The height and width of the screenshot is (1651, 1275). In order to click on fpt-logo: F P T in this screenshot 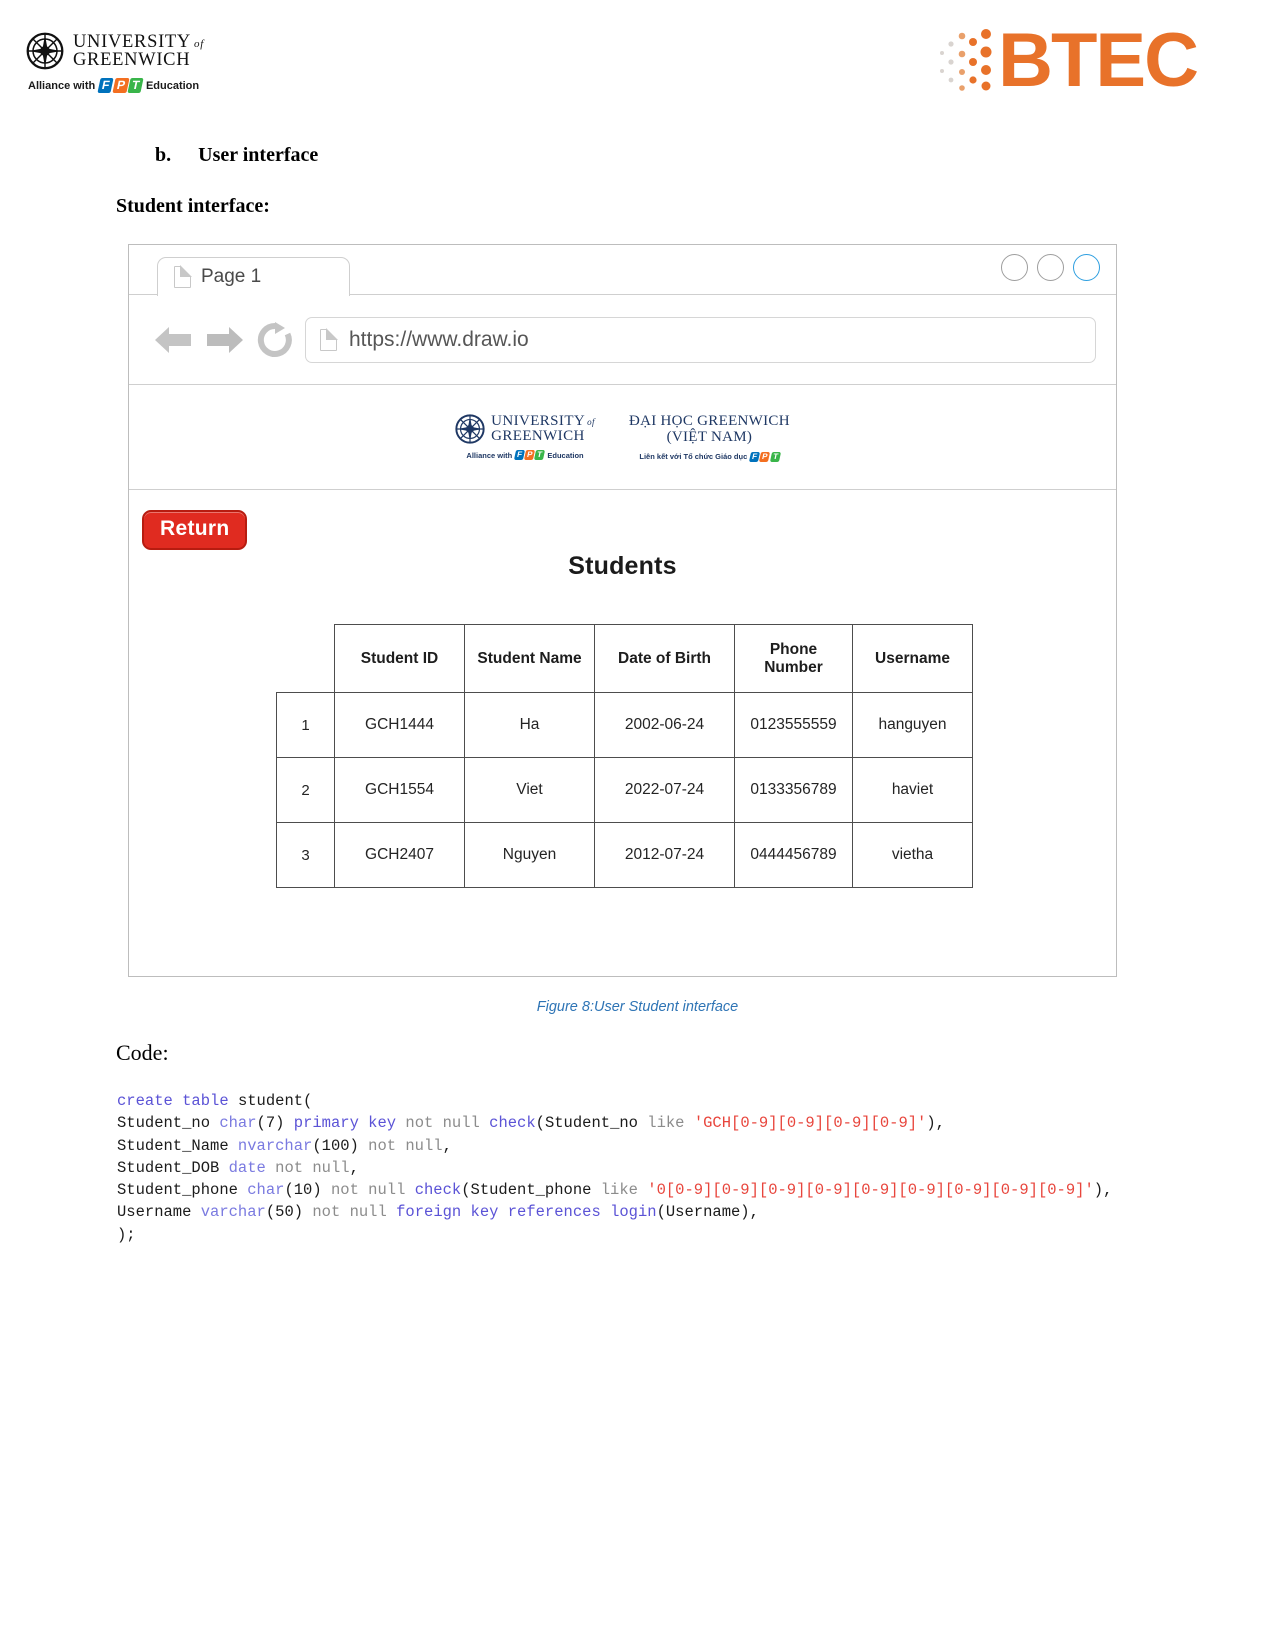, I will do `click(530, 455)`.